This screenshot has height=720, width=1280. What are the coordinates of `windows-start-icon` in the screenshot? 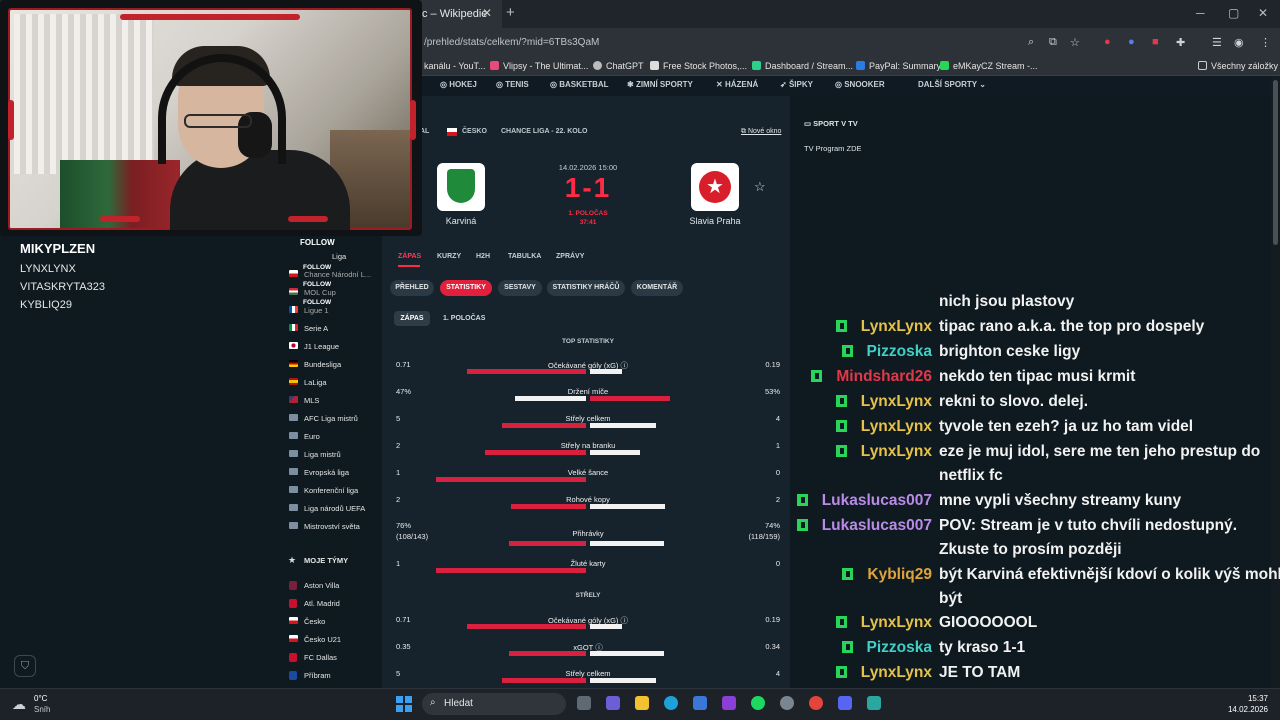 It's located at (404, 704).